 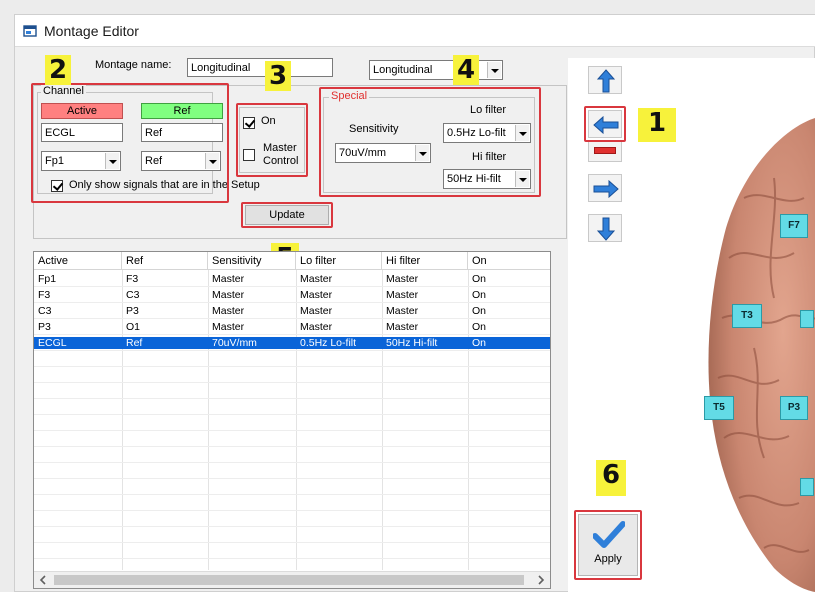 I want to click on cell-hi-filter: 50Hz Hi-filt, so click(x=412, y=343).